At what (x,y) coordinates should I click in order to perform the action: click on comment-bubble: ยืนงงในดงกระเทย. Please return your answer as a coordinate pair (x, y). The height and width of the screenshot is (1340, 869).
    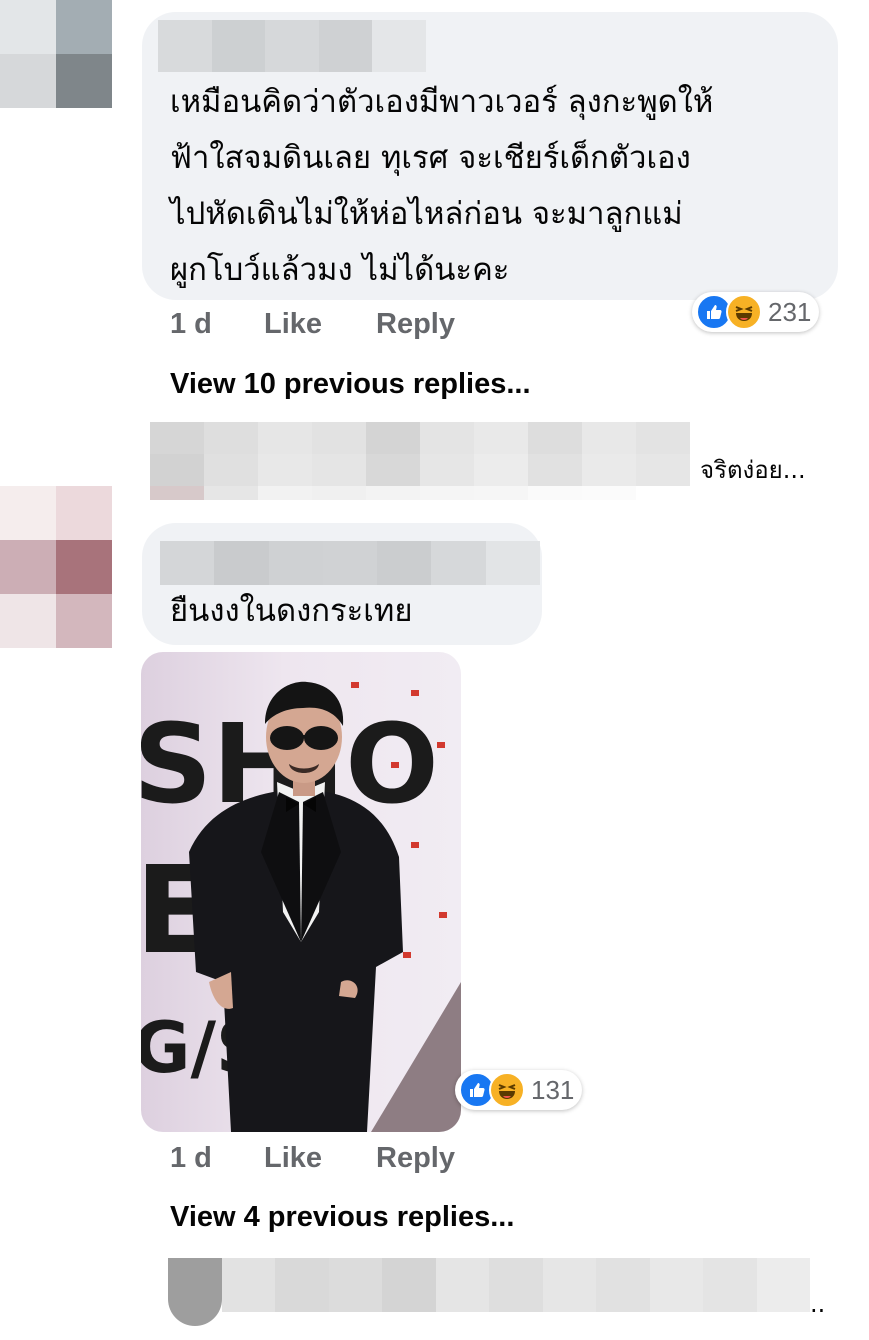
    Looking at the image, I should click on (342, 584).